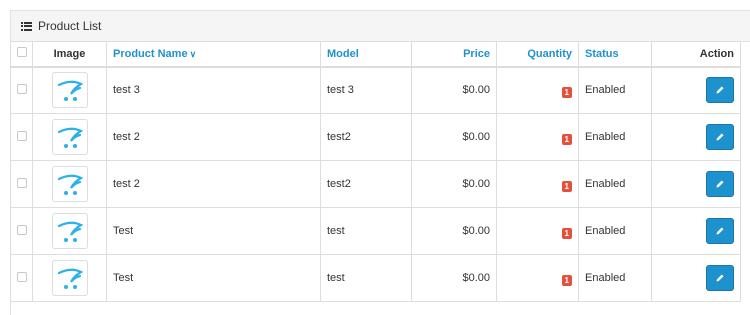  What do you see at coordinates (454, 54) in the screenshot?
I see `header-price: Price` at bounding box center [454, 54].